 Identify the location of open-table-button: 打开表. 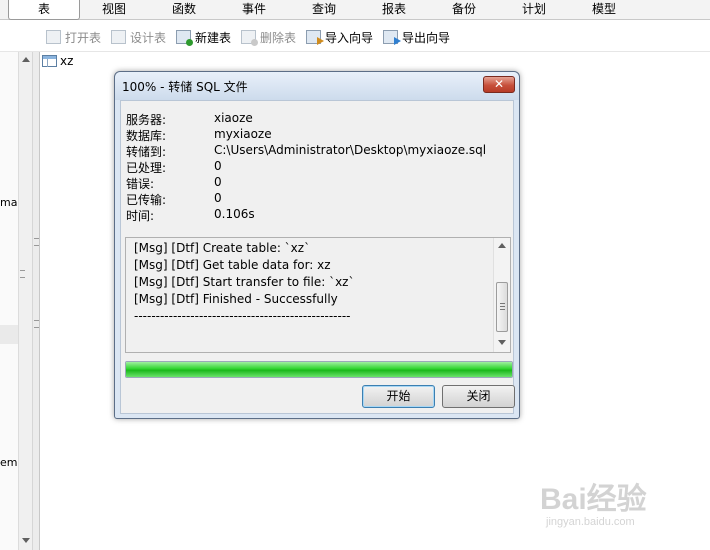
(73, 37).